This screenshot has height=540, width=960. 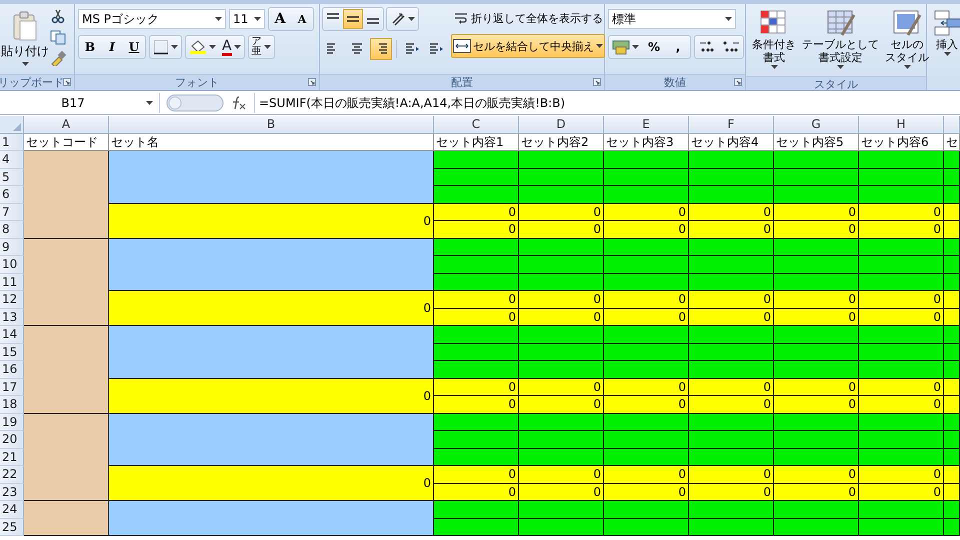 I want to click on row-header: 8, so click(x=12, y=229).